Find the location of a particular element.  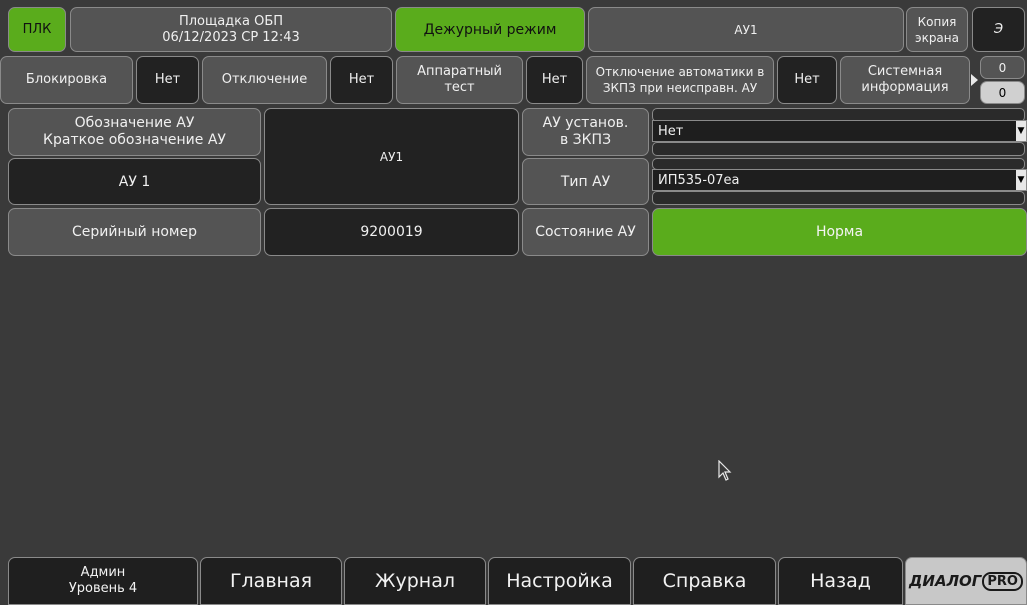

user-name: Админ is located at coordinates (103, 572).